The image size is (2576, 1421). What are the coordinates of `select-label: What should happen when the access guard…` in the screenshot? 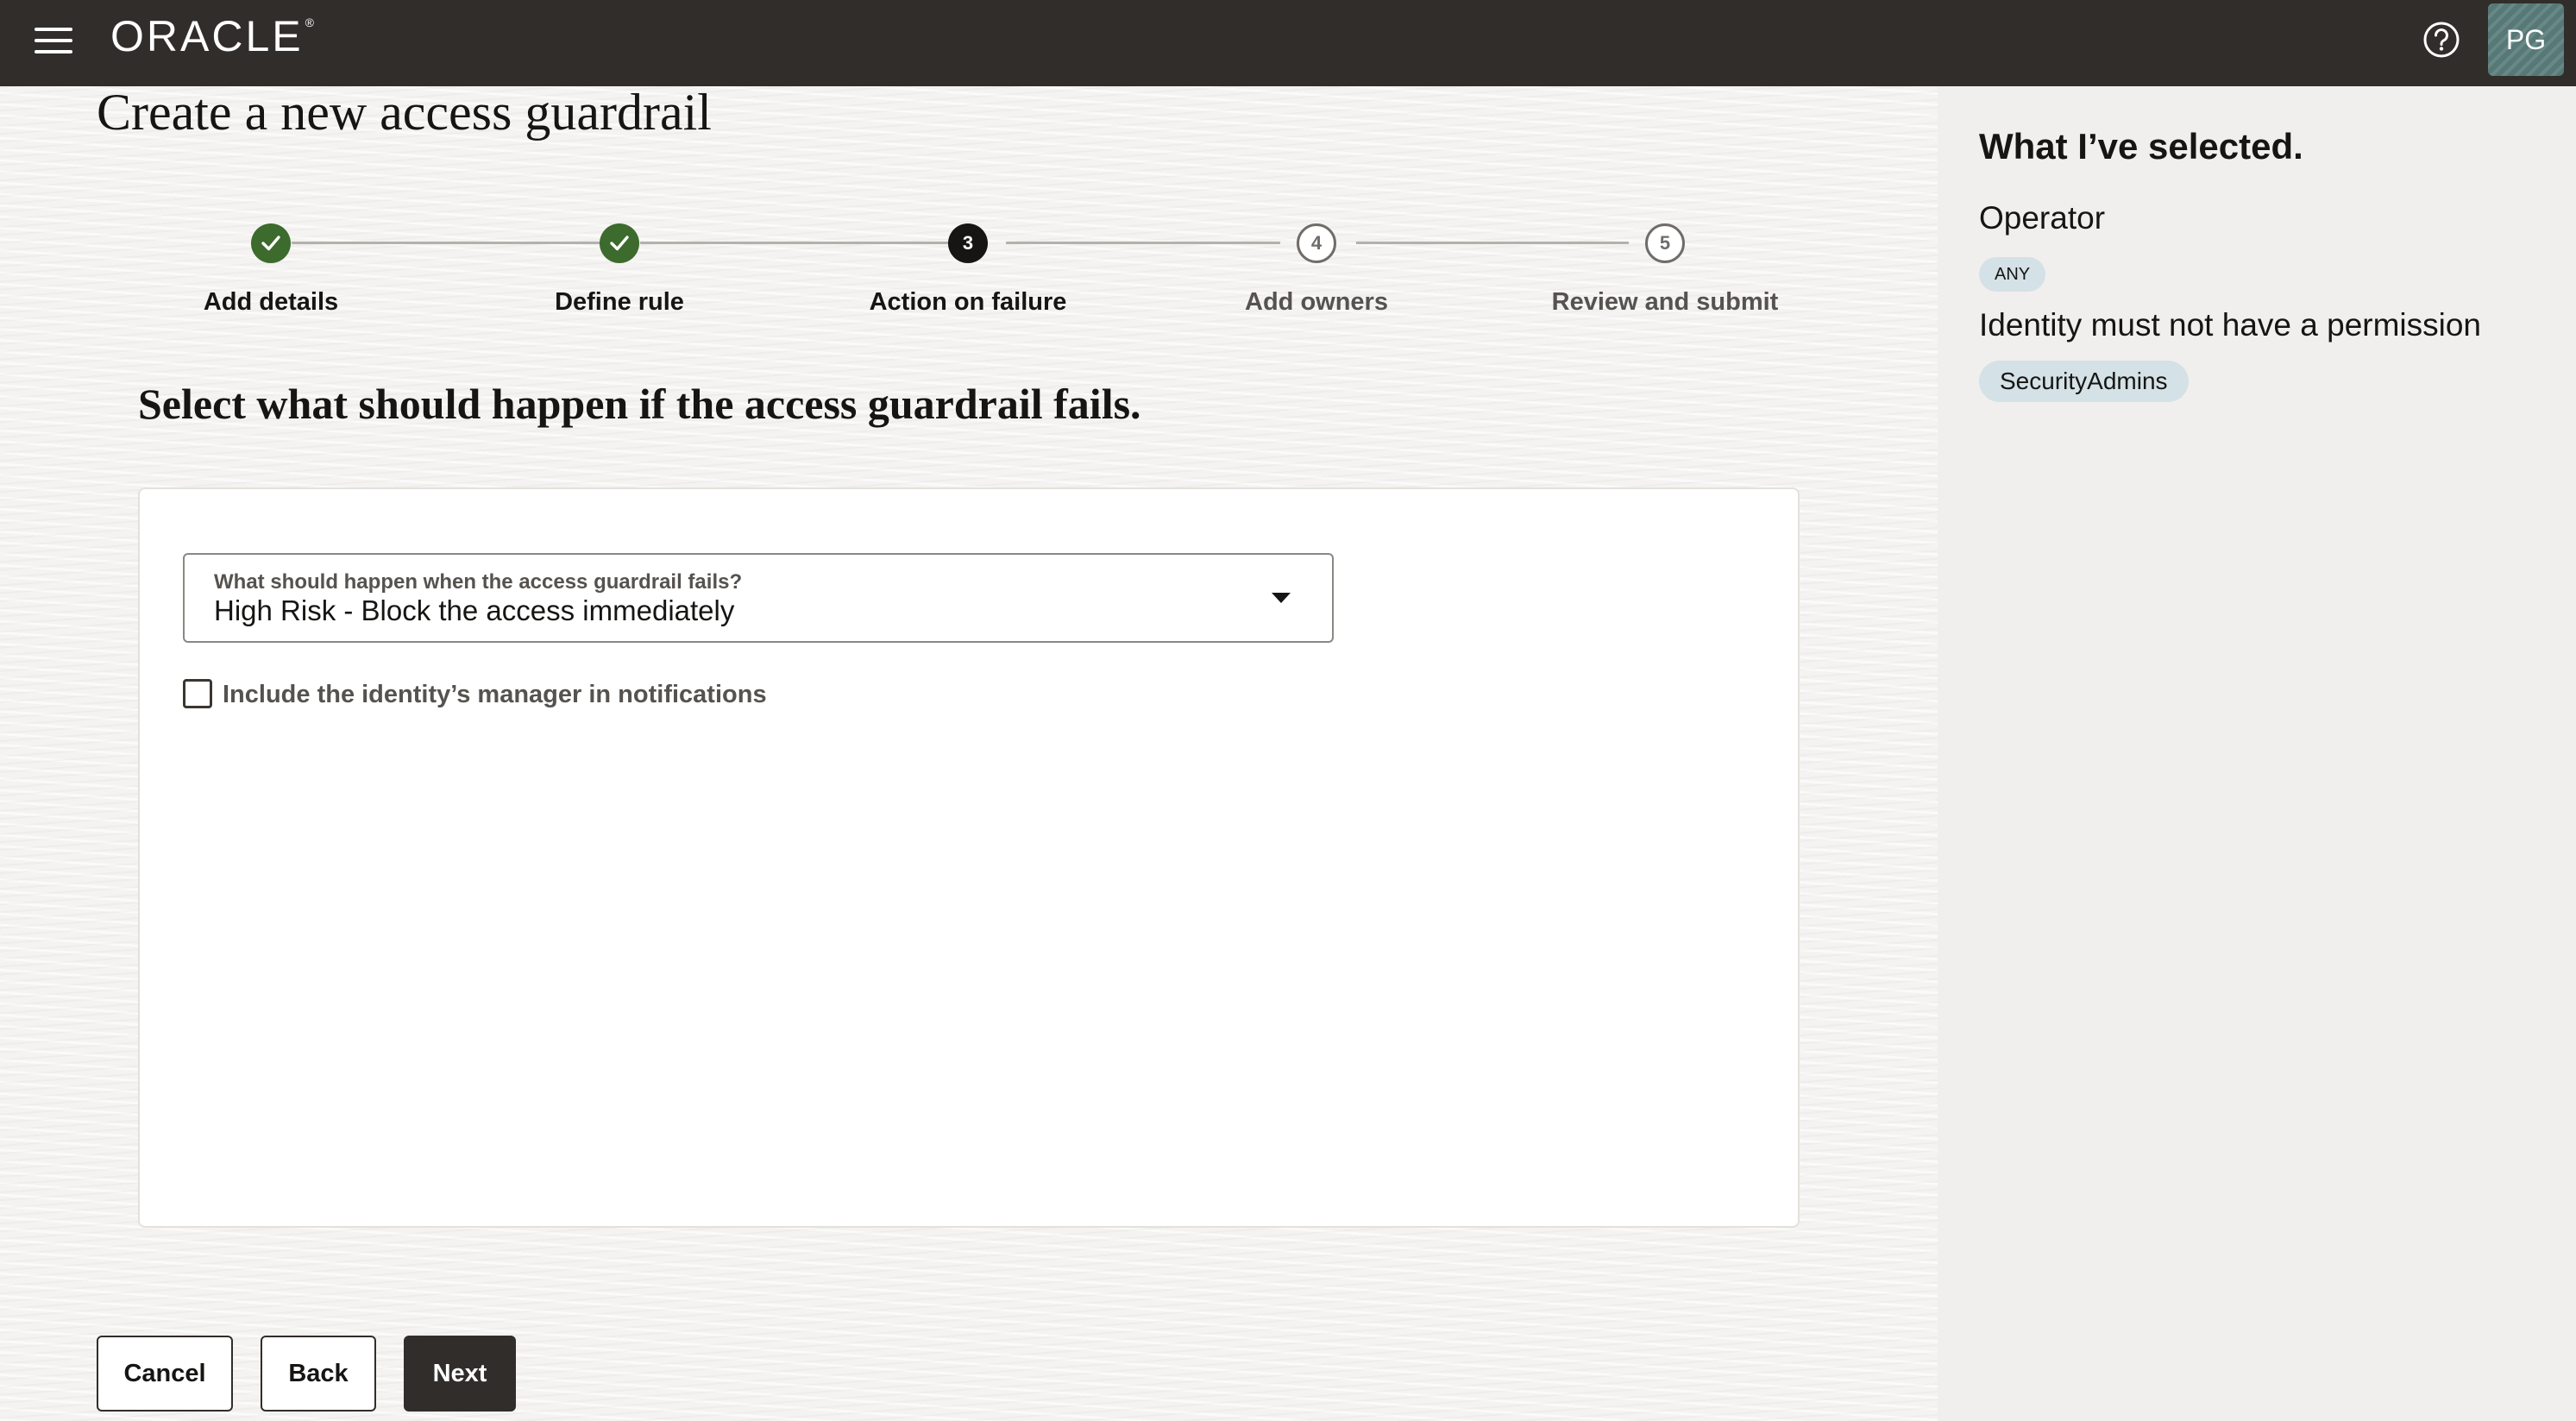 It's located at (478, 582).